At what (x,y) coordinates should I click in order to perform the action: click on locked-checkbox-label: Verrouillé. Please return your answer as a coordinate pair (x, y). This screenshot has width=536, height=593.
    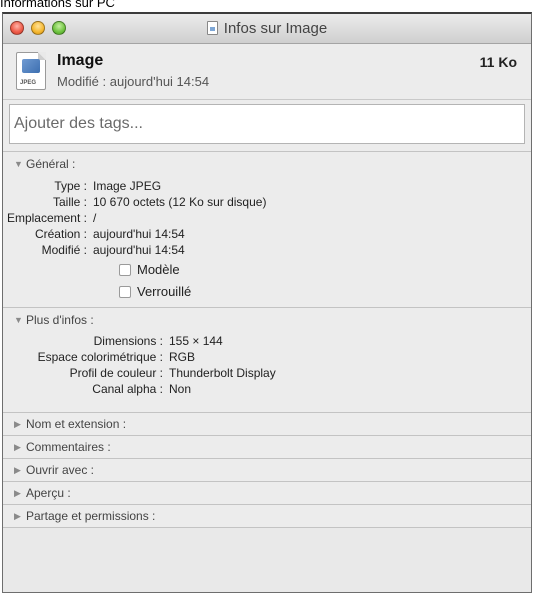
    Looking at the image, I should click on (164, 291).